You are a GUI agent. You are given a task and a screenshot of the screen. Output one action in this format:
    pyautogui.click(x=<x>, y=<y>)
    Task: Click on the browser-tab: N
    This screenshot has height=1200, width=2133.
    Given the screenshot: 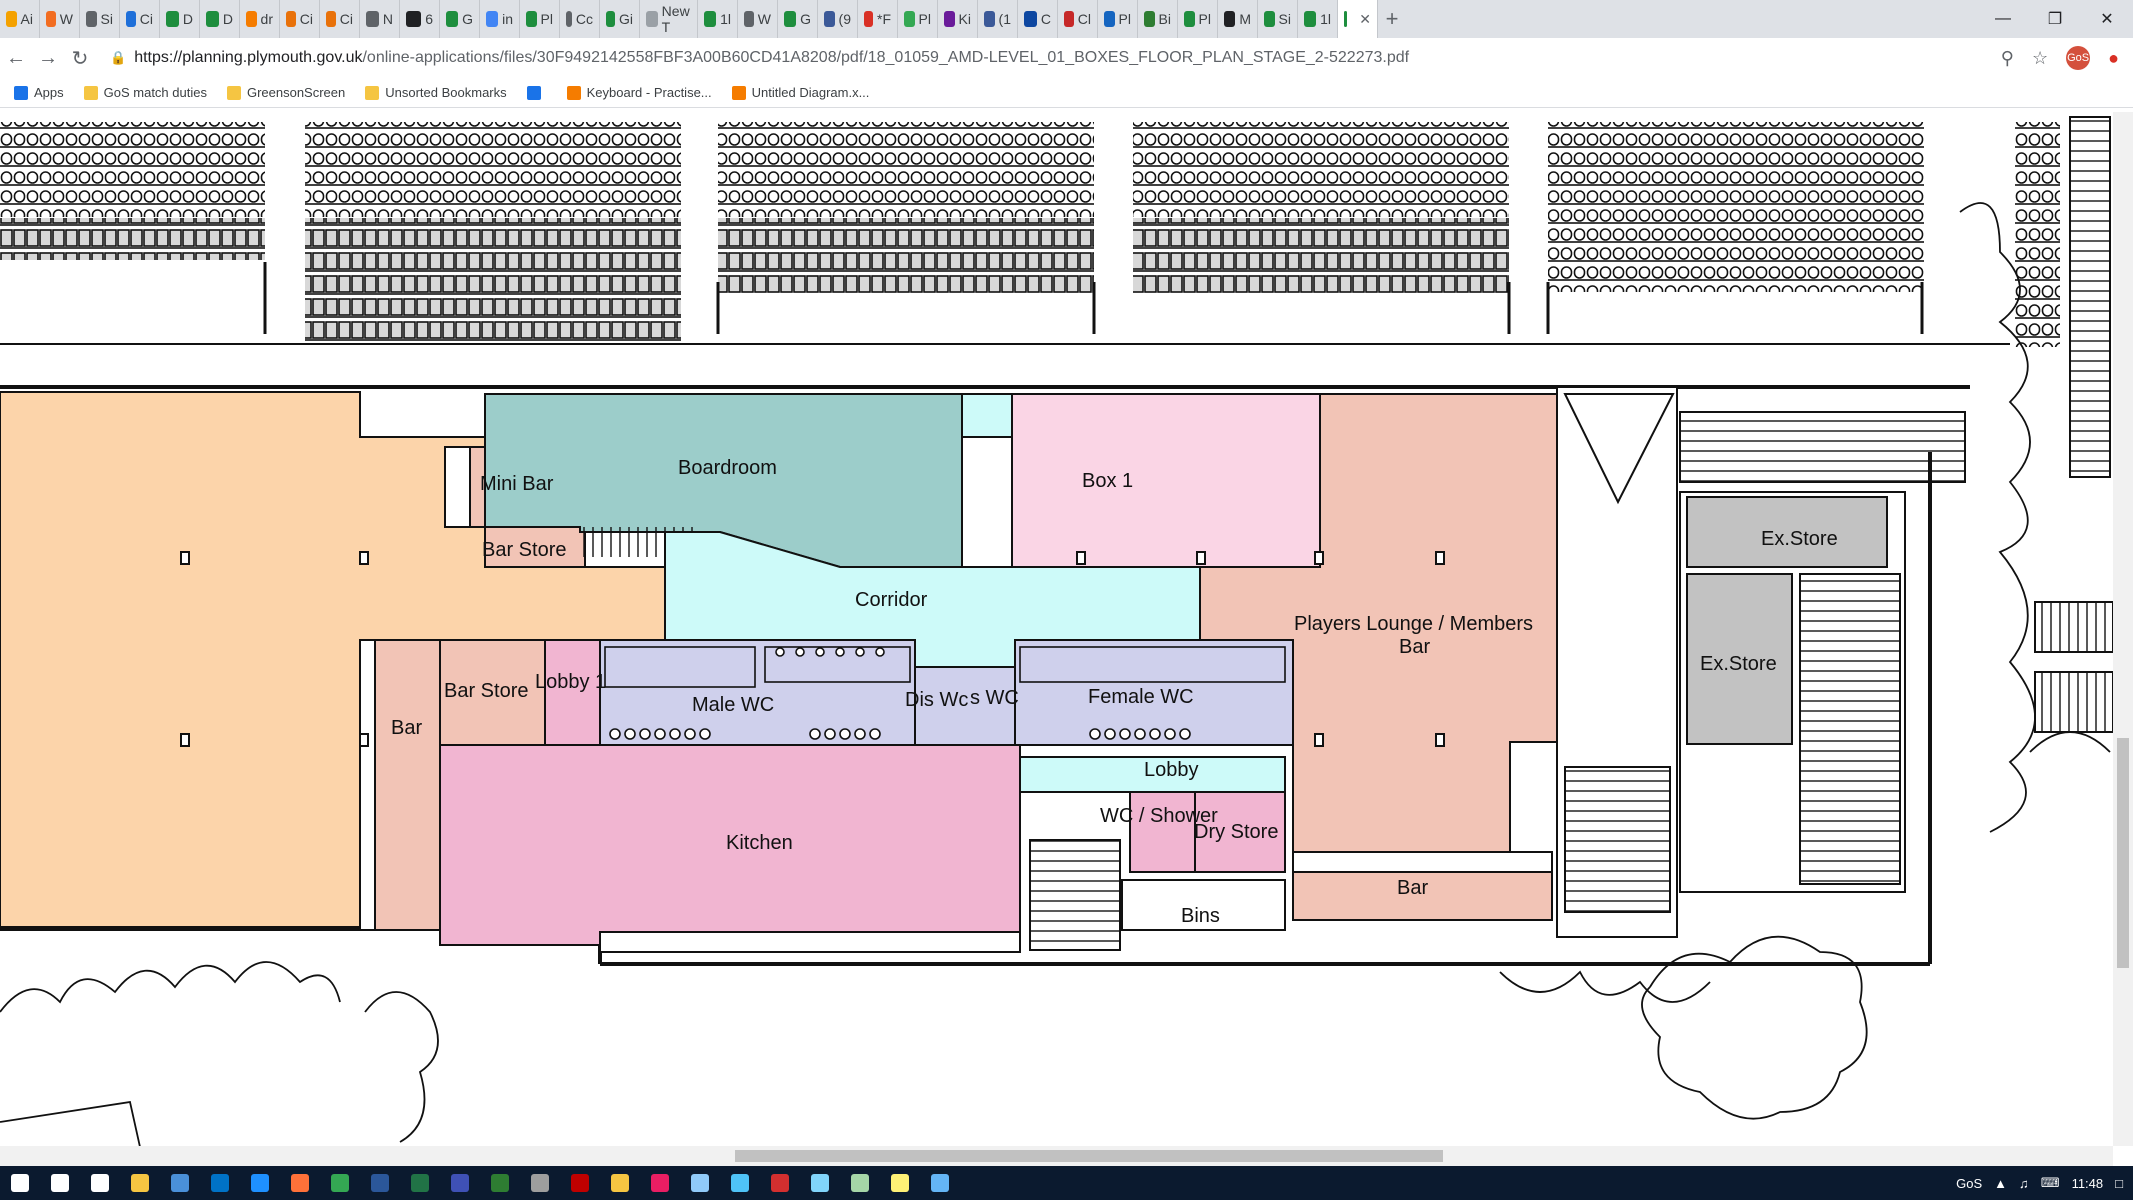 What is the action you would take?
    pyautogui.click(x=380, y=19)
    